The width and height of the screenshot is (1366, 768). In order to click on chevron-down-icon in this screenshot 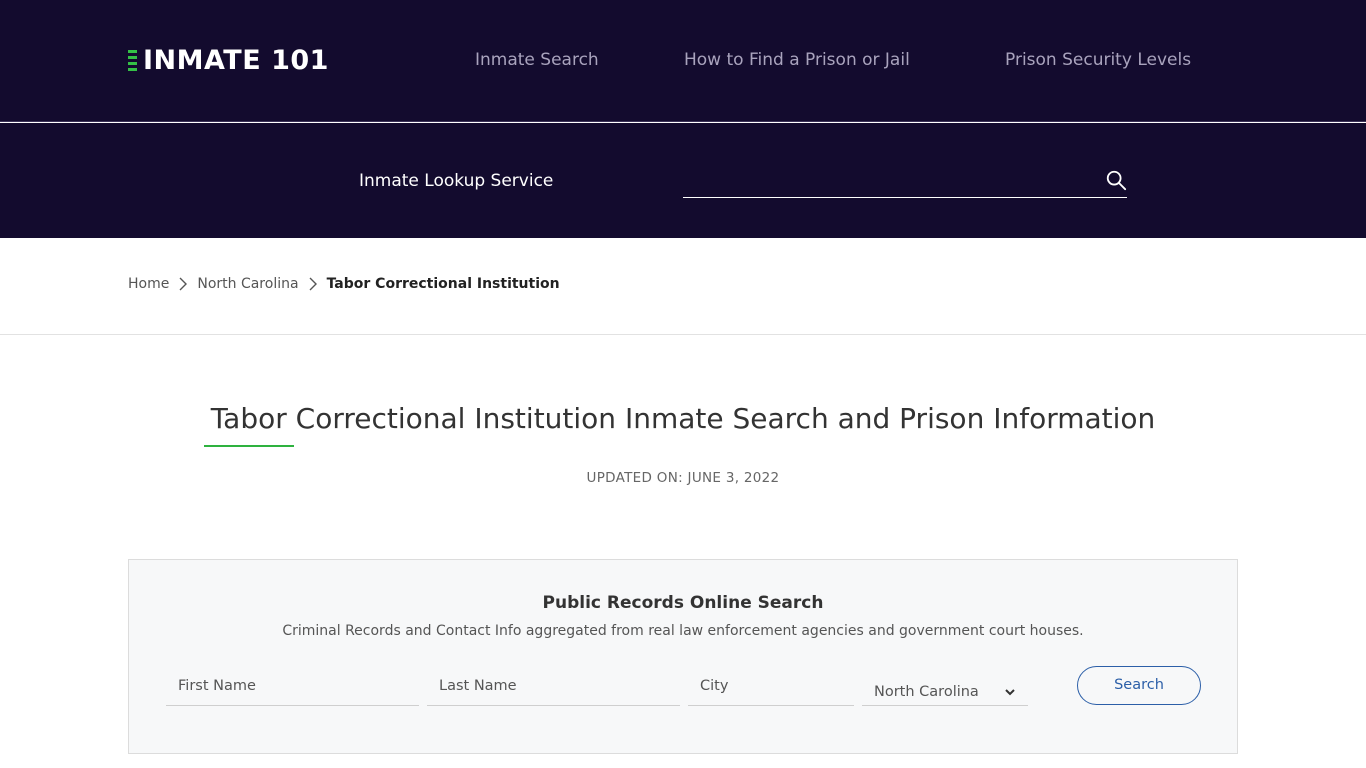, I will do `click(1010, 691)`.